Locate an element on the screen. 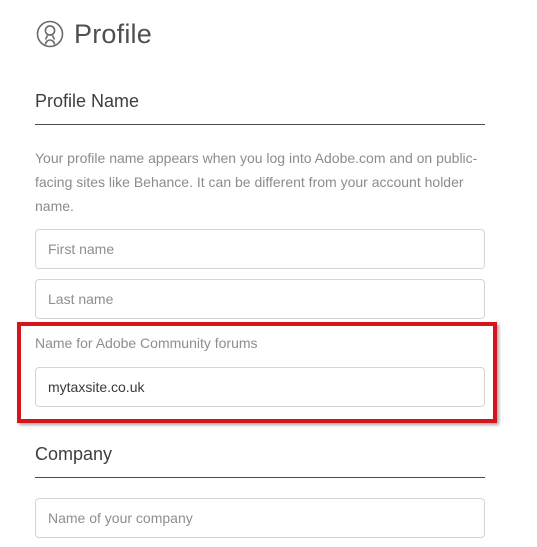  community-name-input is located at coordinates (260, 387).